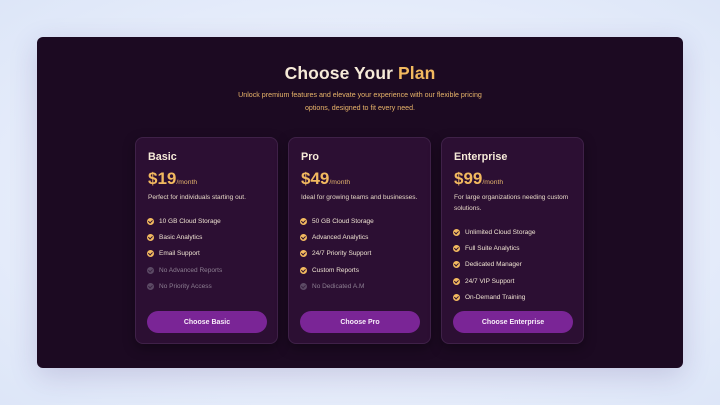 This screenshot has height=405, width=720. I want to click on feature-item: Unlimited Cloud Storage, so click(494, 232).